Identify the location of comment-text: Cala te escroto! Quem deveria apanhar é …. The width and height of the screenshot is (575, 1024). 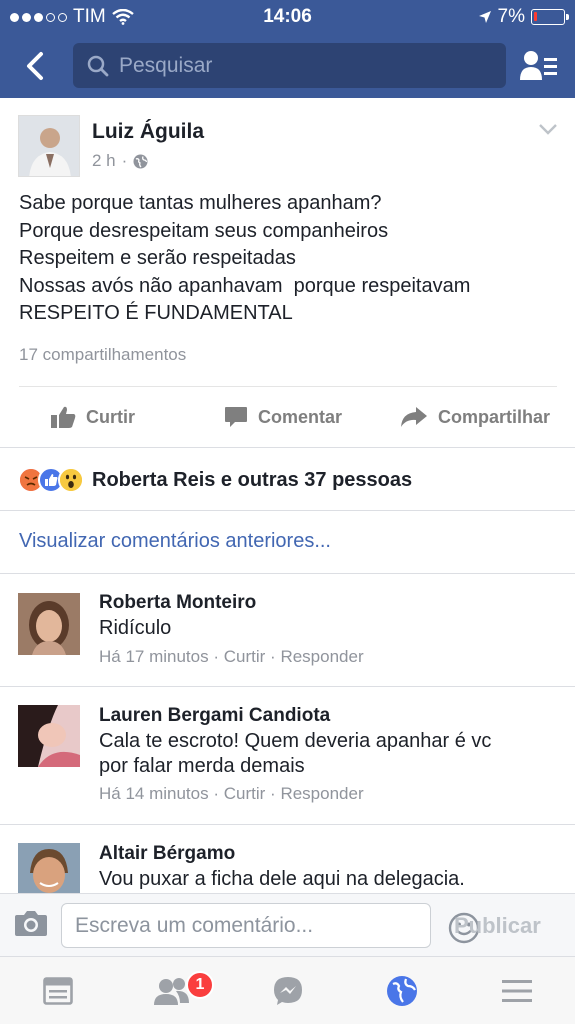
(324, 754).